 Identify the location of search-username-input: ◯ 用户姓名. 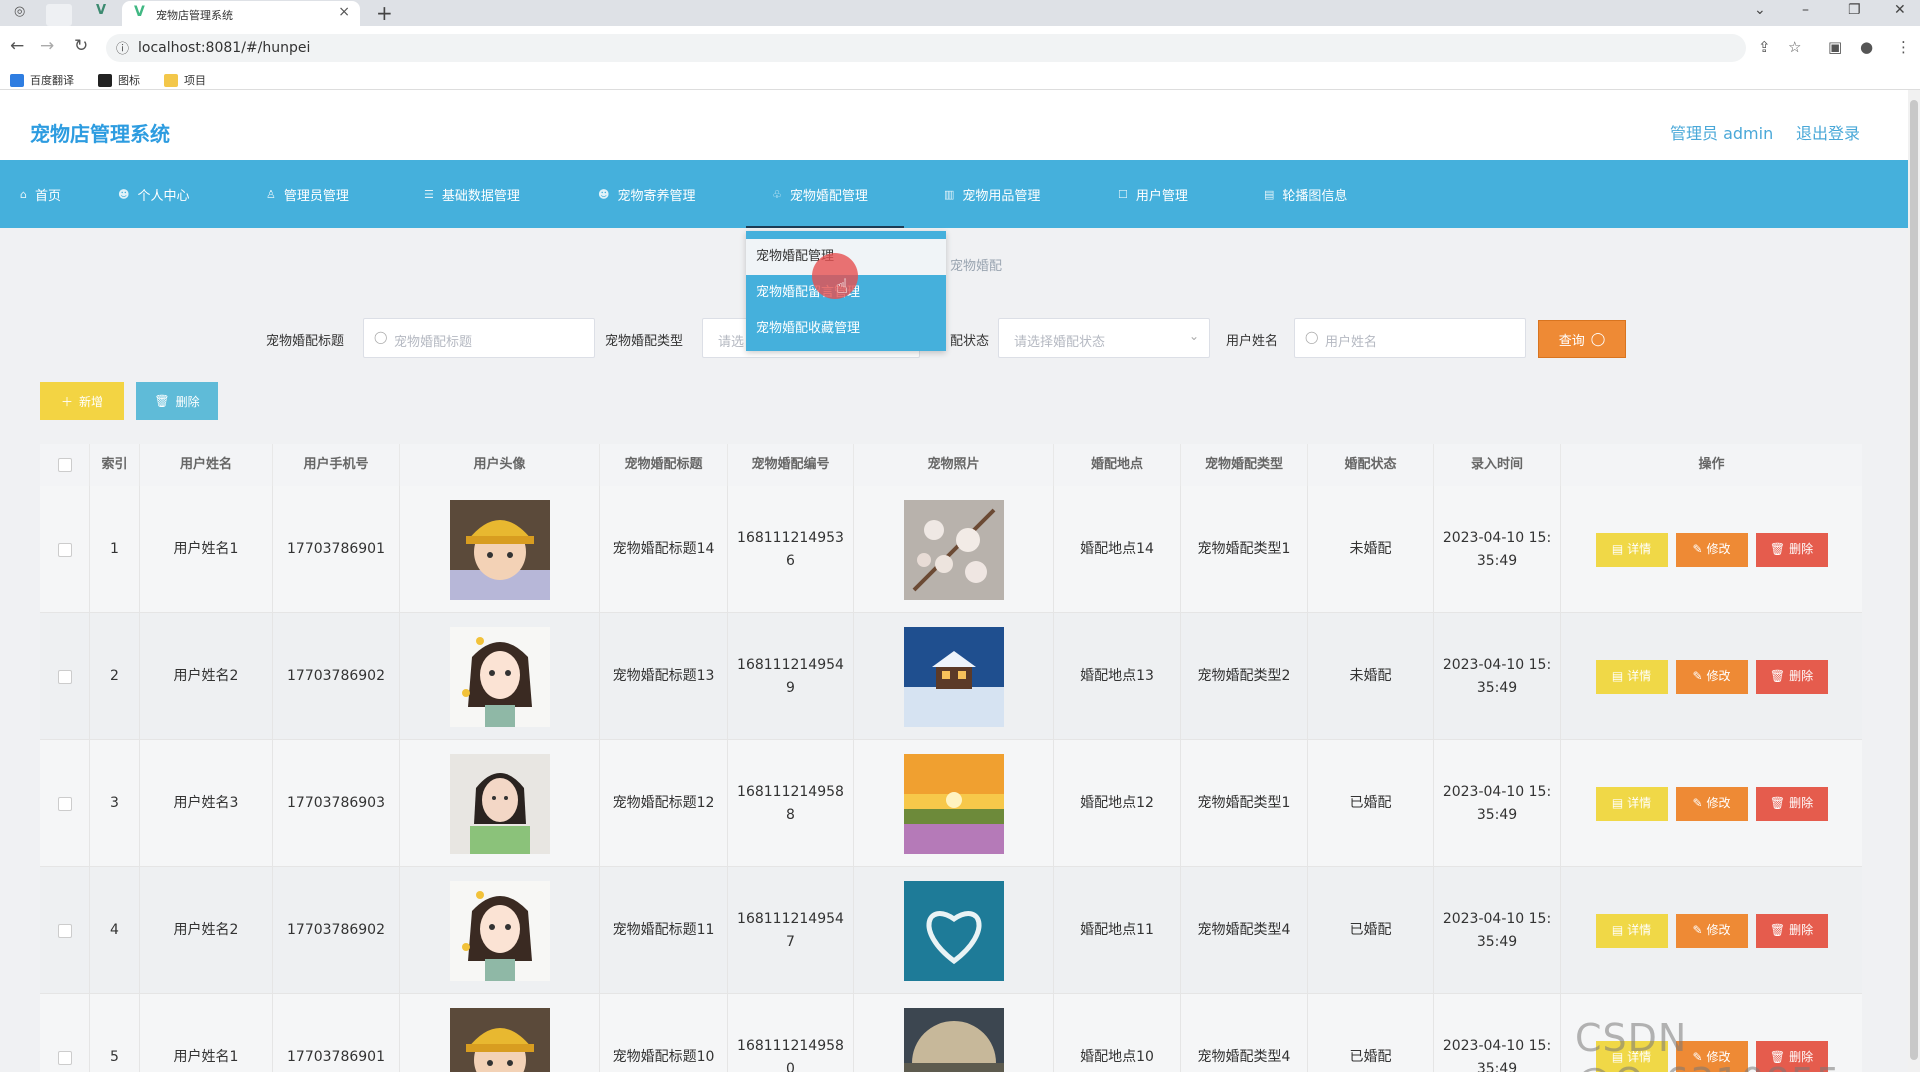
(1410, 338).